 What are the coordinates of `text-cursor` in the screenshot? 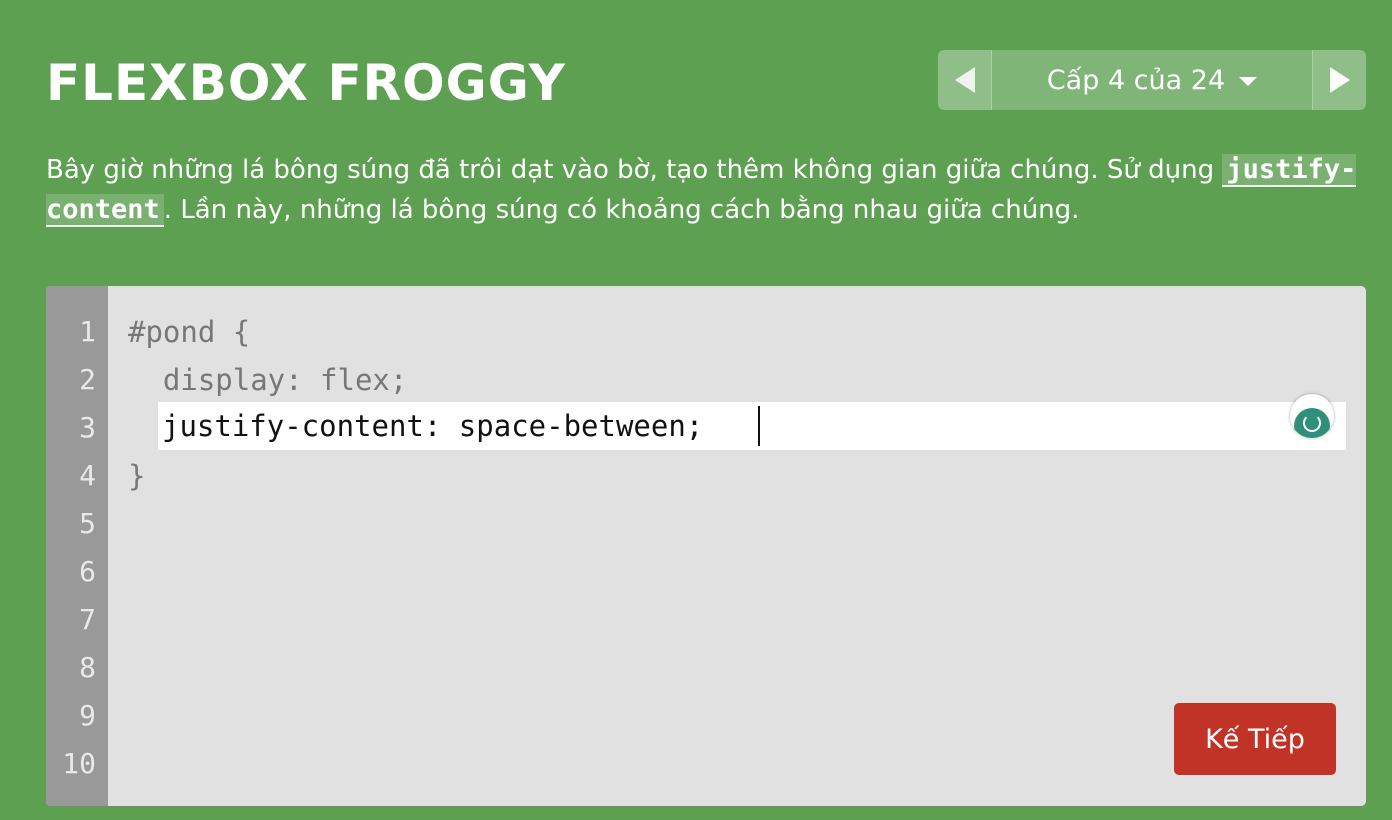 It's located at (759, 426).